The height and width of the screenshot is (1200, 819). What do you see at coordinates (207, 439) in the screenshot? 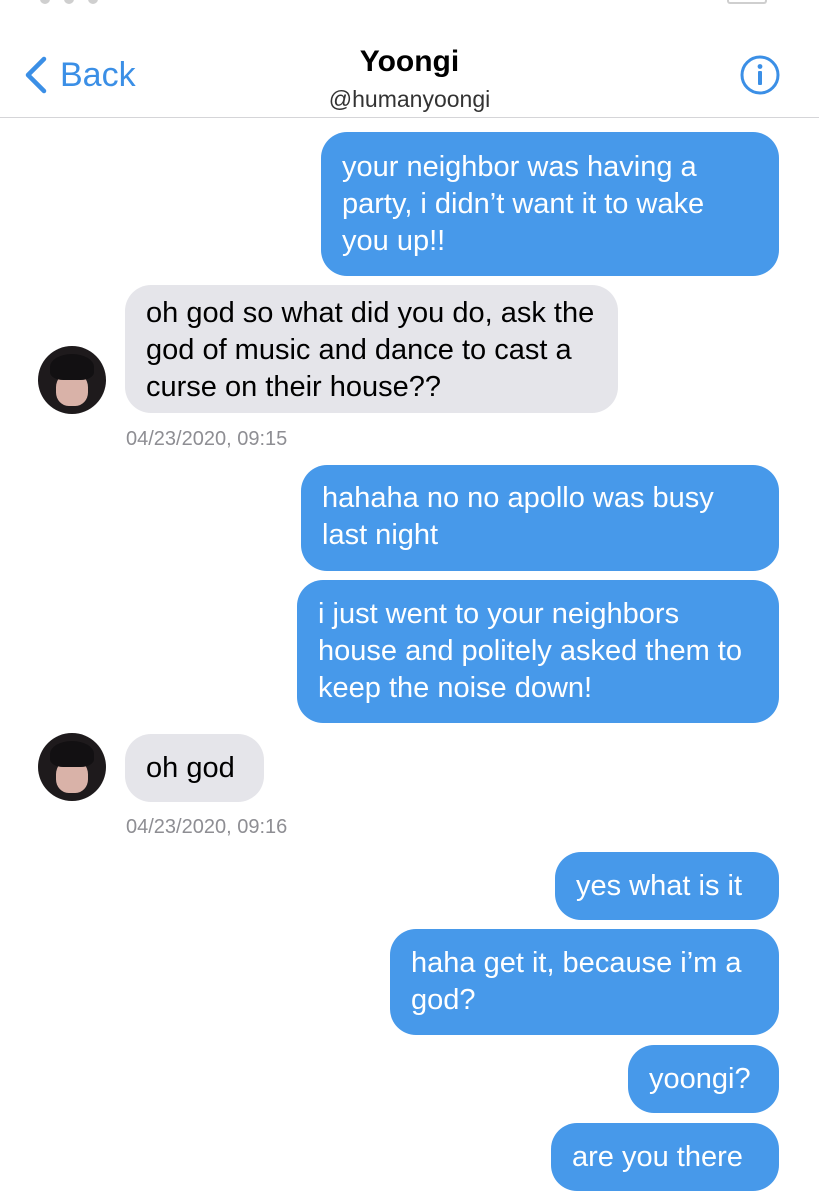
I see `message-timestamp: 04/23/2020, 09:15` at bounding box center [207, 439].